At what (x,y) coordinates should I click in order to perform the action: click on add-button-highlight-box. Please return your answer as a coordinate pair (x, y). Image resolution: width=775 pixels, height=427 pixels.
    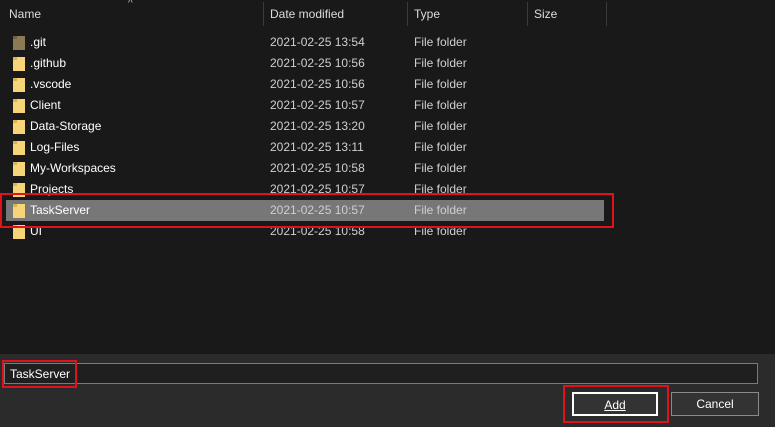
    Looking at the image, I should click on (616, 404).